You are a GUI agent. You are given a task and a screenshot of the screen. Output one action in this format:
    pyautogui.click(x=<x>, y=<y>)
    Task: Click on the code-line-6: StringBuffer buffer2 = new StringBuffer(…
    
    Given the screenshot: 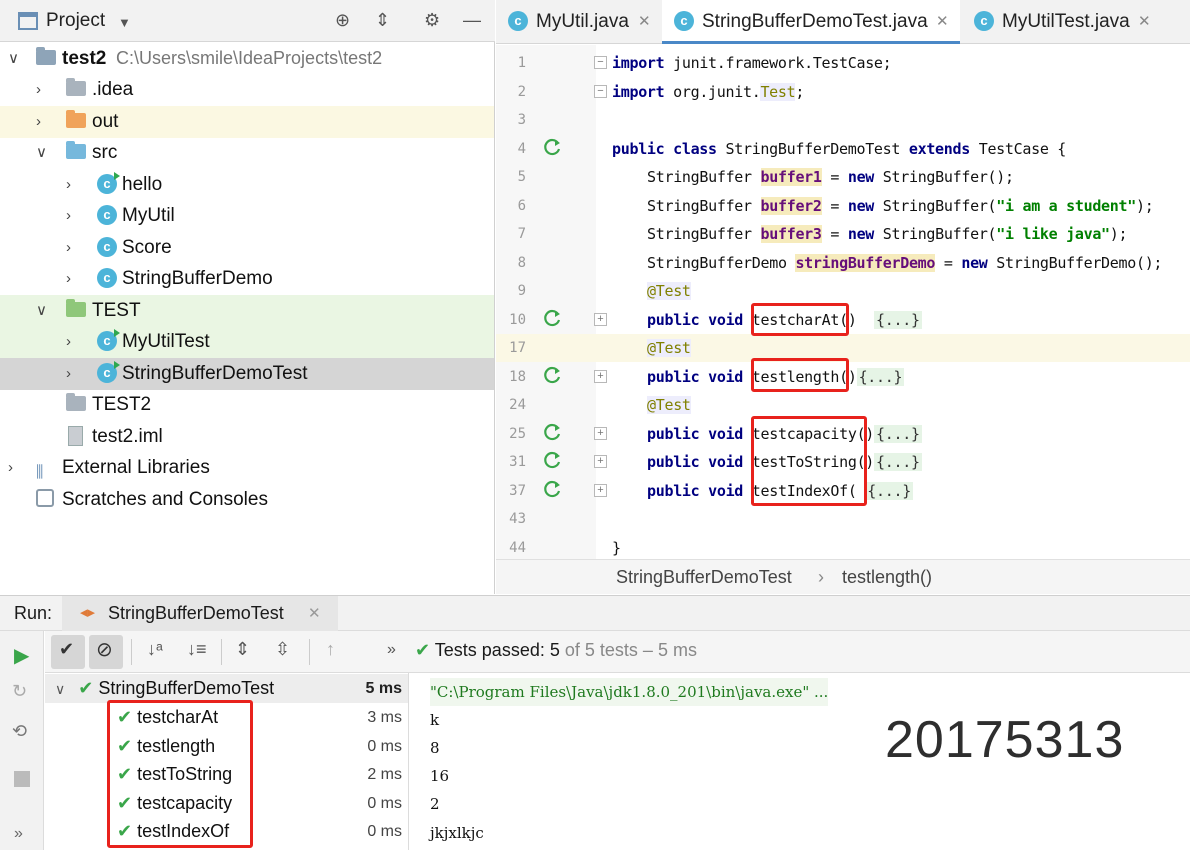 What is the action you would take?
    pyautogui.click(x=900, y=206)
    